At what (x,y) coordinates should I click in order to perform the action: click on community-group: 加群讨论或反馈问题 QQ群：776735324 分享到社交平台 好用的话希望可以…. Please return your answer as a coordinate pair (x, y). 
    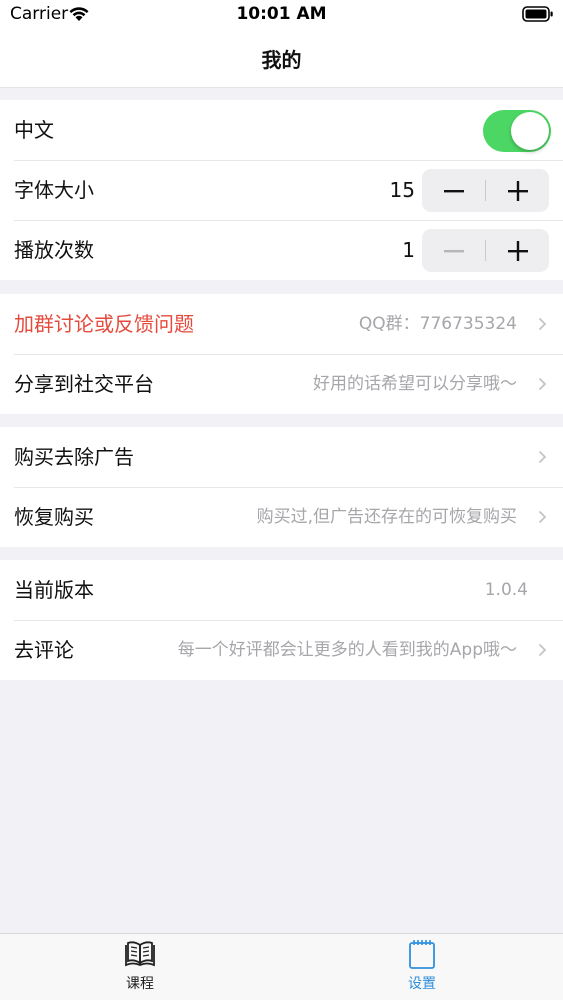
    Looking at the image, I should click on (281, 354).